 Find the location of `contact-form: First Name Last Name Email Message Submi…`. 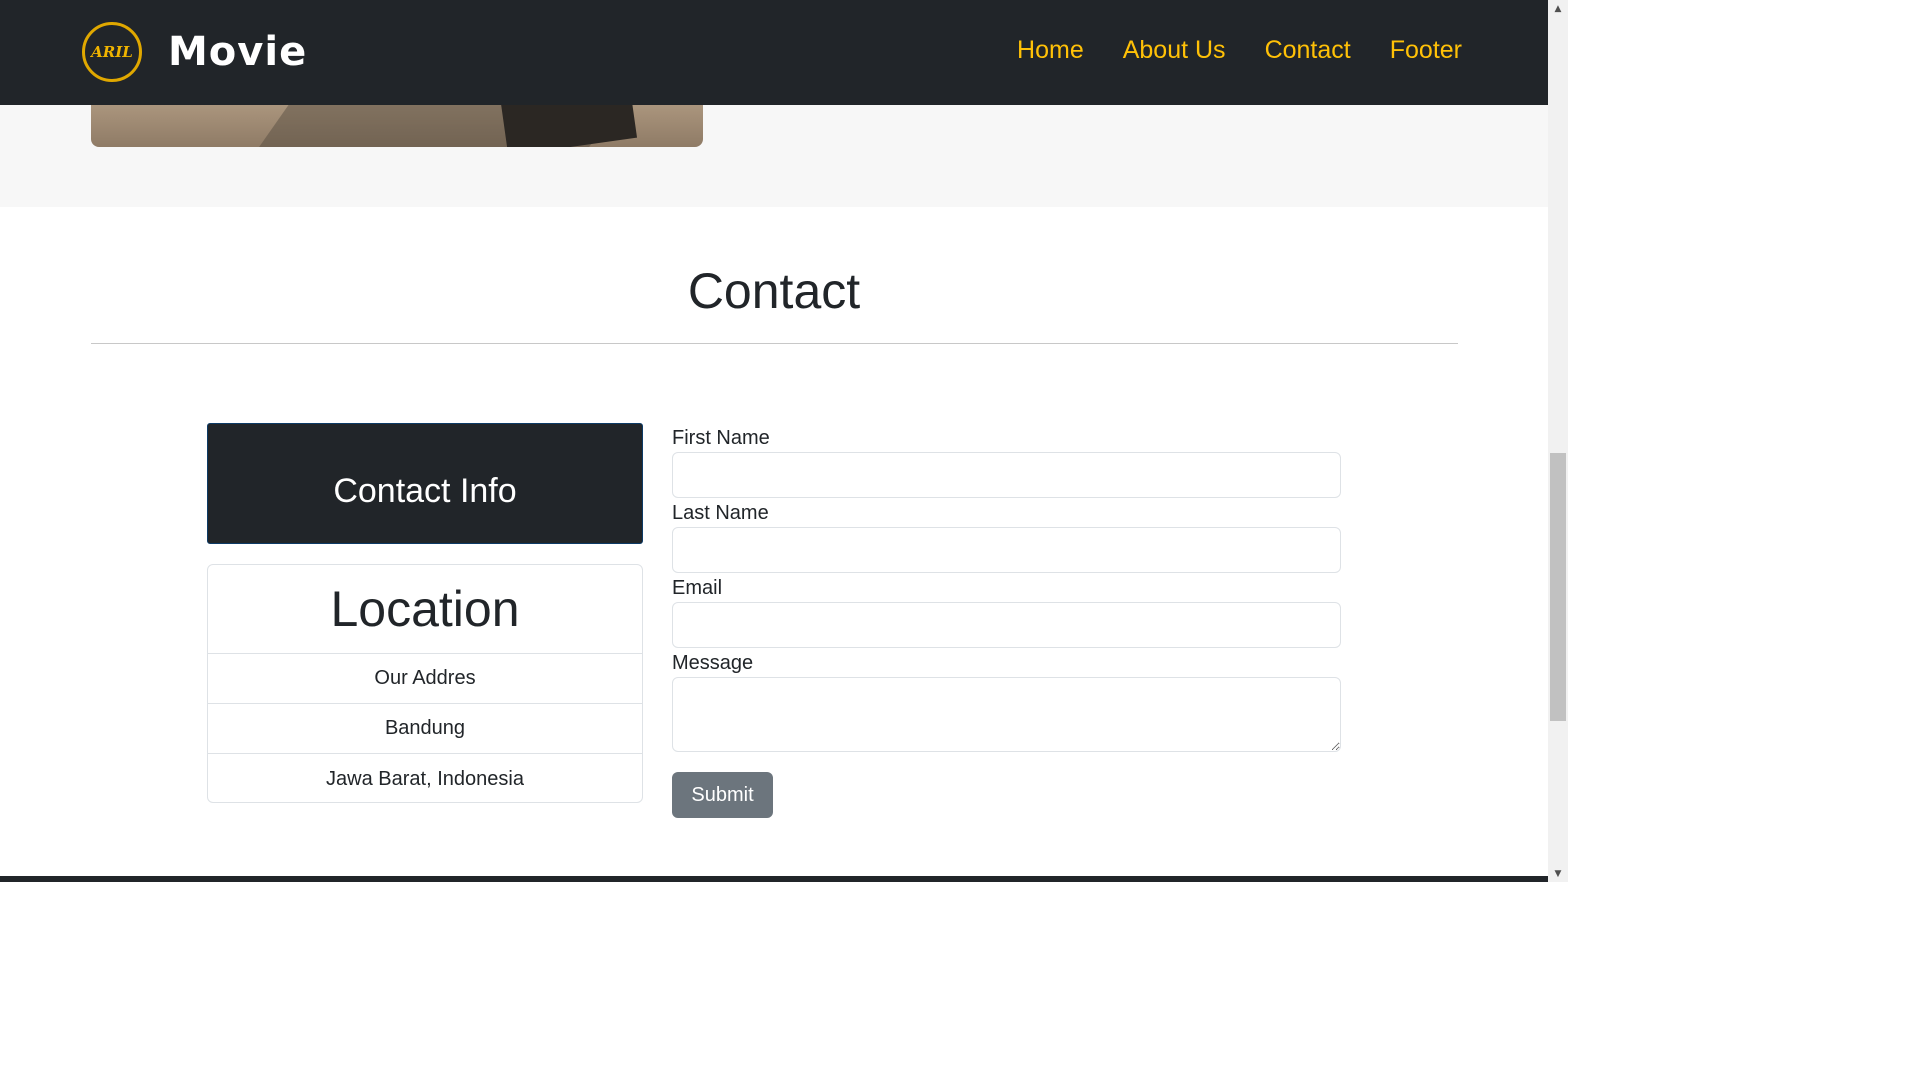

contact-form: First Name Last Name Email Message Submi… is located at coordinates (1006, 621).